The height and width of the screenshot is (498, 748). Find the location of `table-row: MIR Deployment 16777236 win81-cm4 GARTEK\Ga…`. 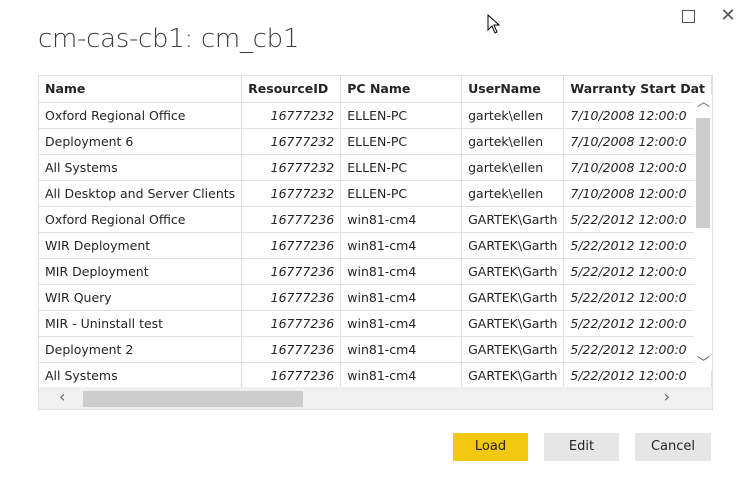

table-row: MIR Deployment 16777236 win81-cm4 GARTEK\Ga… is located at coordinates (375, 271).